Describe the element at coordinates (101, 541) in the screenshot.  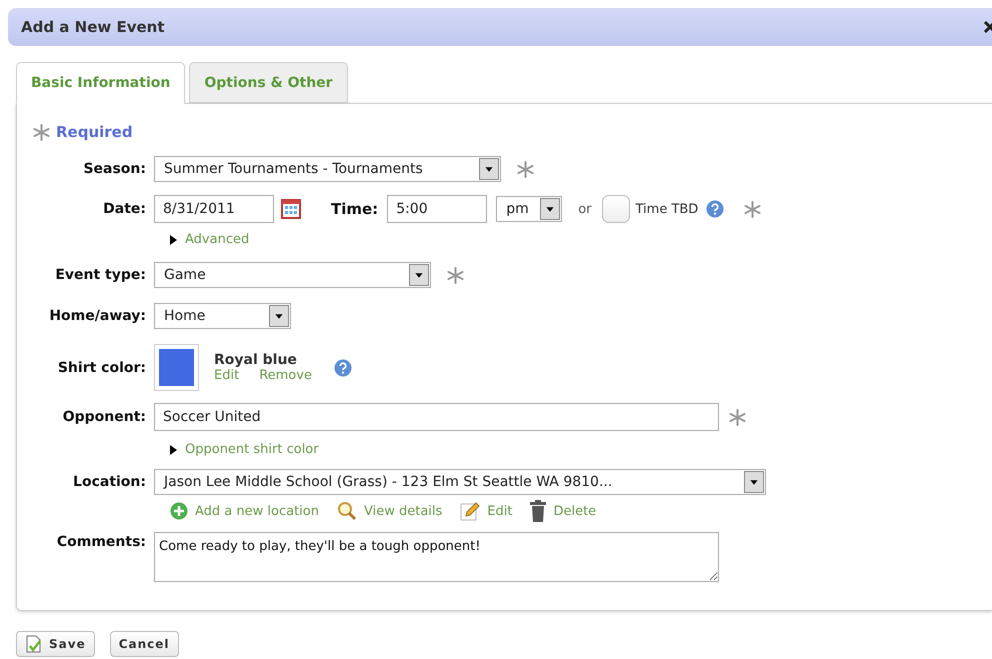
I see `field-label: Comments:` at that location.